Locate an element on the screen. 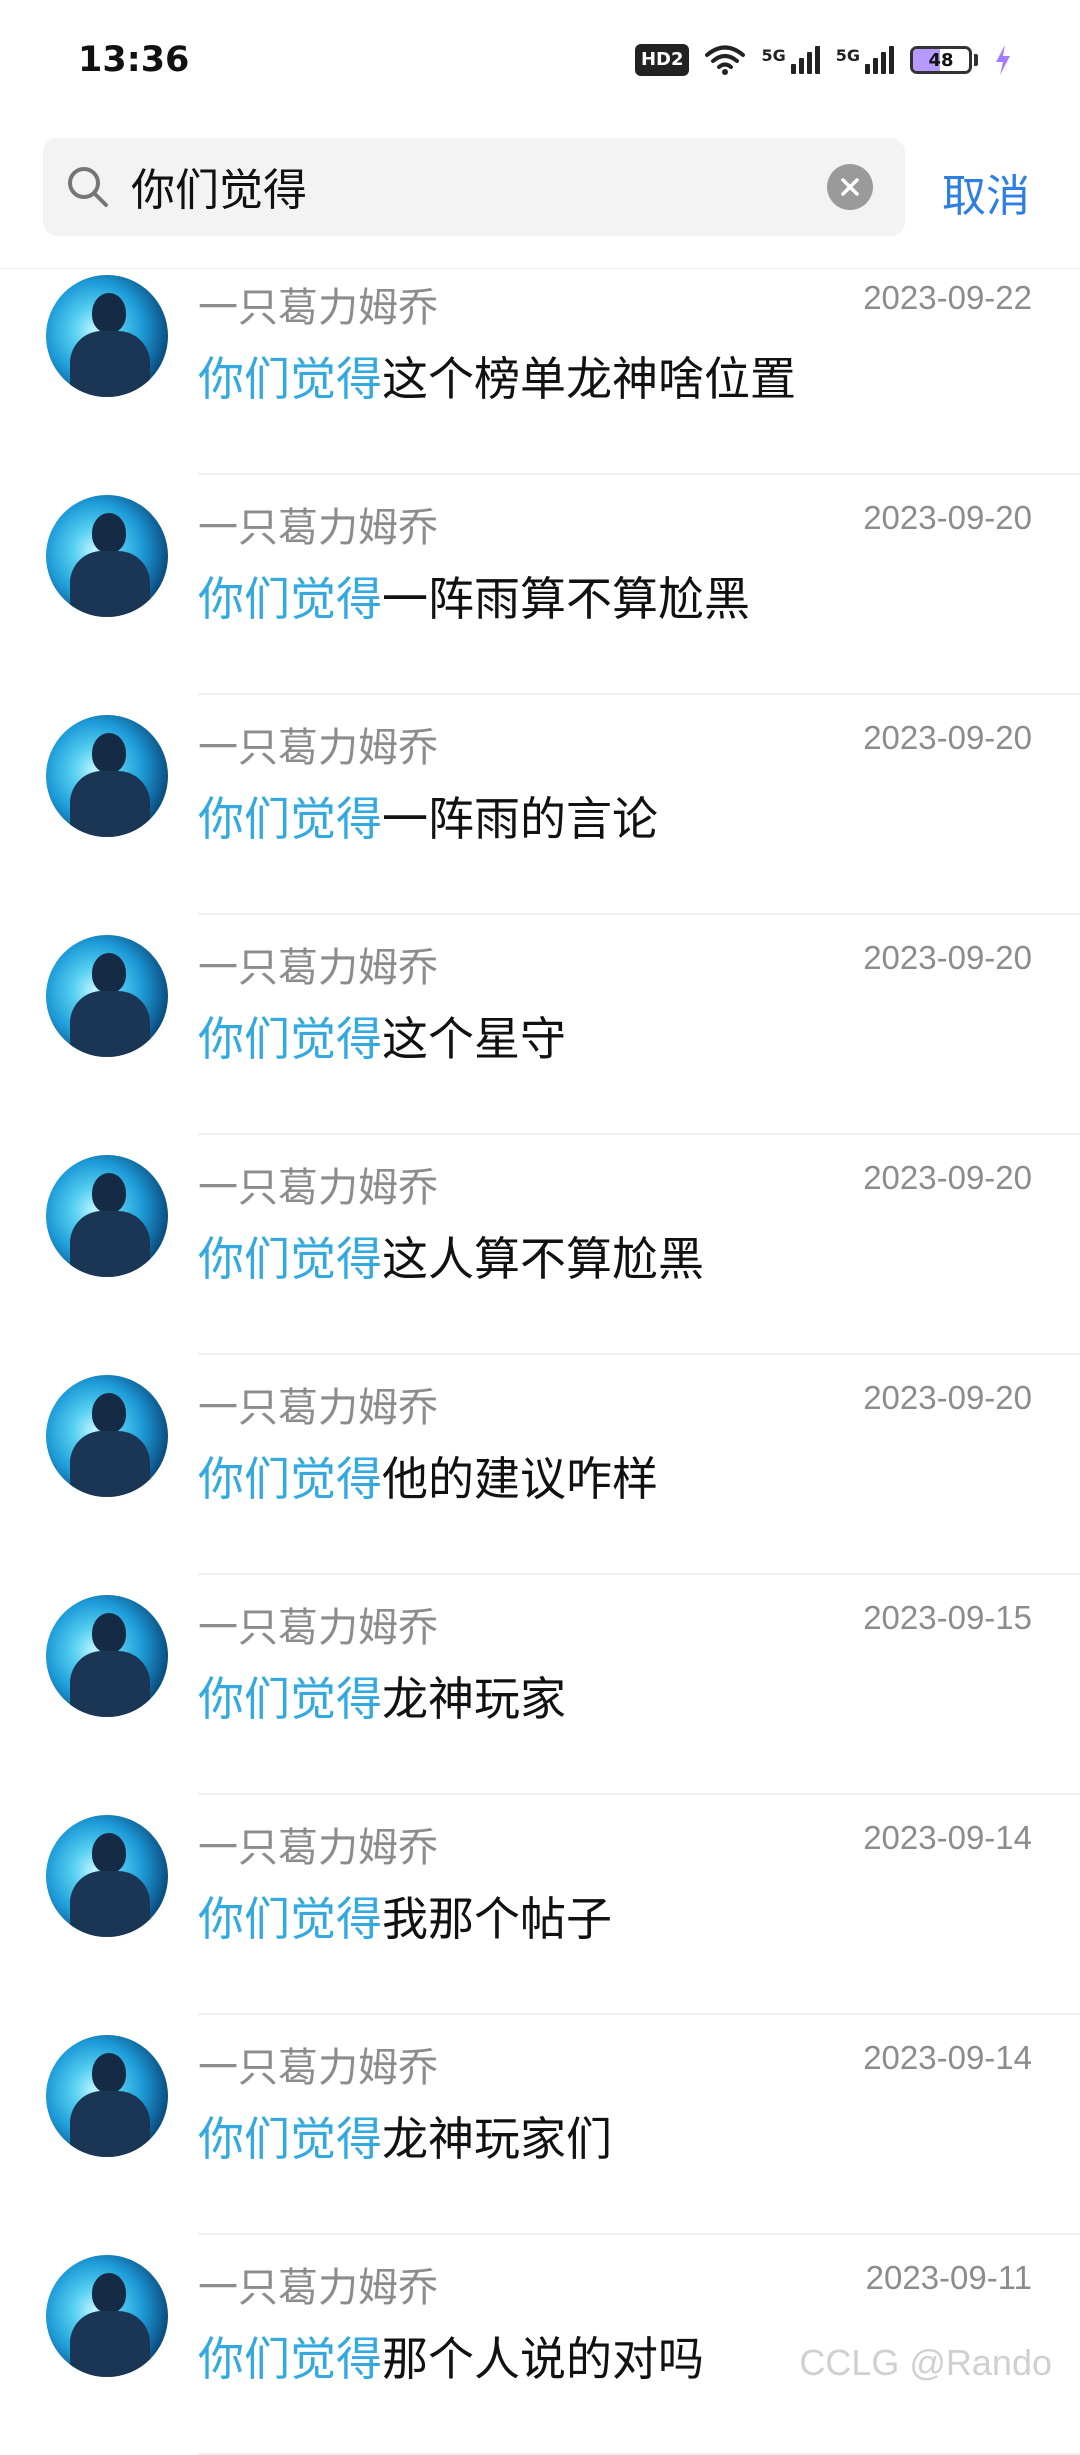 The width and height of the screenshot is (1080, 2455). post-date: 2023-09-15 is located at coordinates (947, 1617).